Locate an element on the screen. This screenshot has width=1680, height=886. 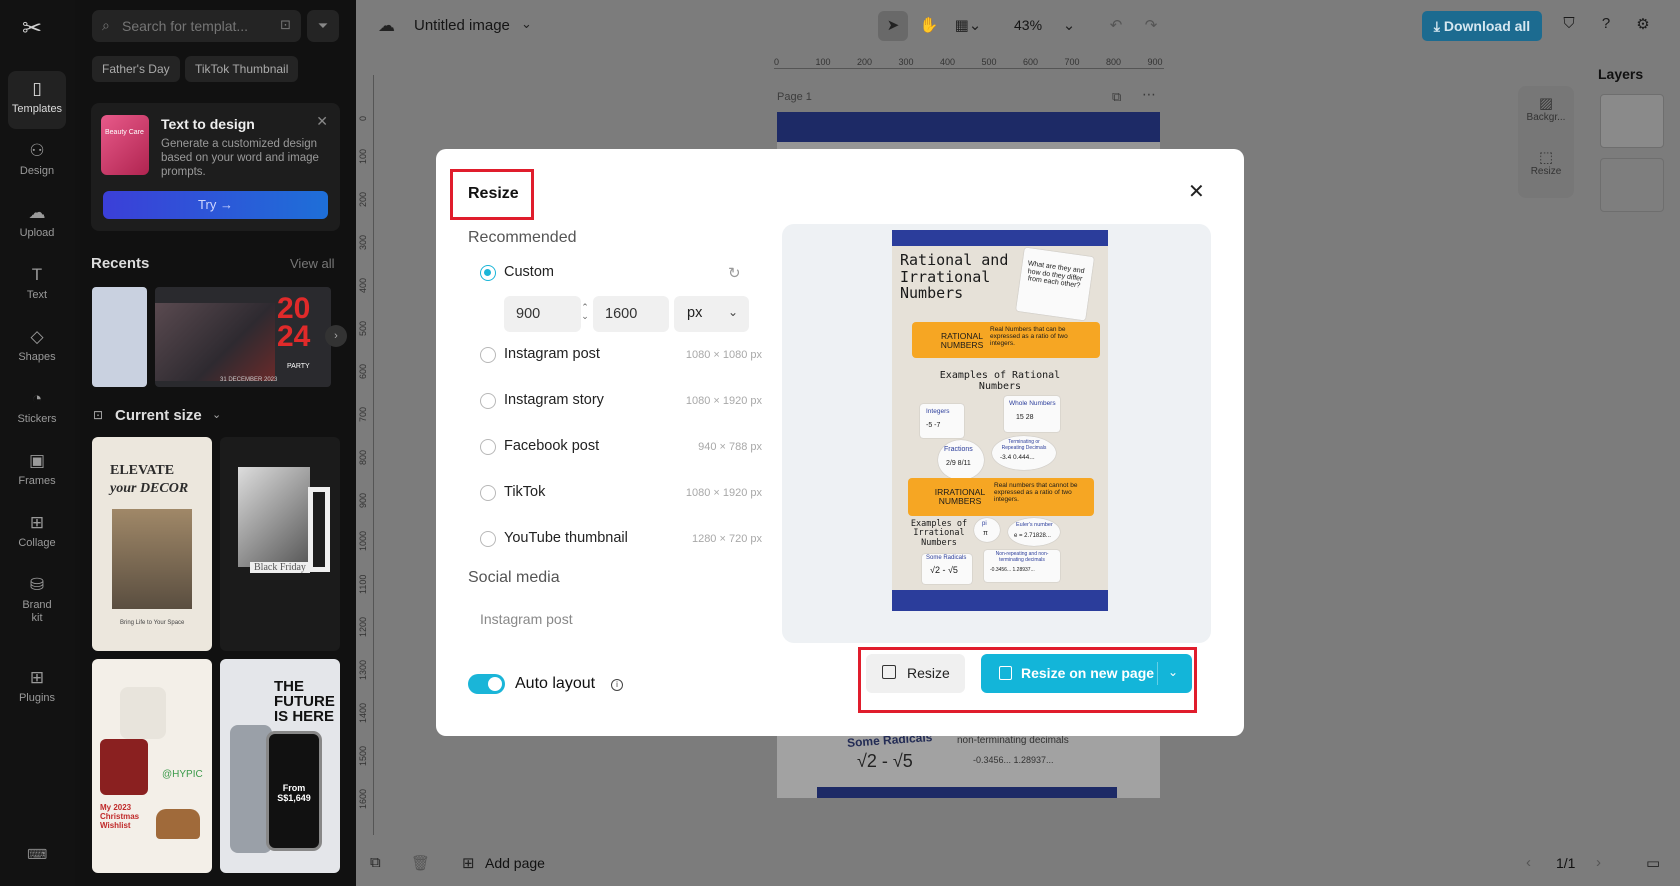
next-page-icon: › is located at coordinates (1598, 862).